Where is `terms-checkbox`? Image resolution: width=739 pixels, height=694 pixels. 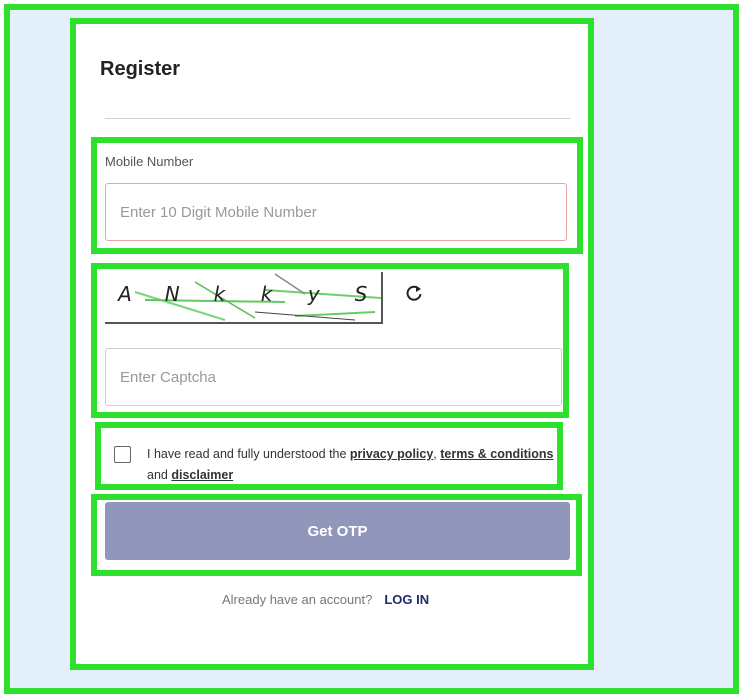
terms-checkbox is located at coordinates (122, 454).